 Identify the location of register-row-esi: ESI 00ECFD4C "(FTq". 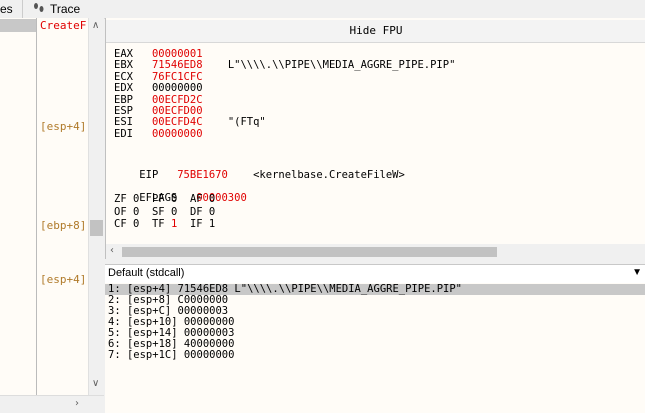
(190, 122).